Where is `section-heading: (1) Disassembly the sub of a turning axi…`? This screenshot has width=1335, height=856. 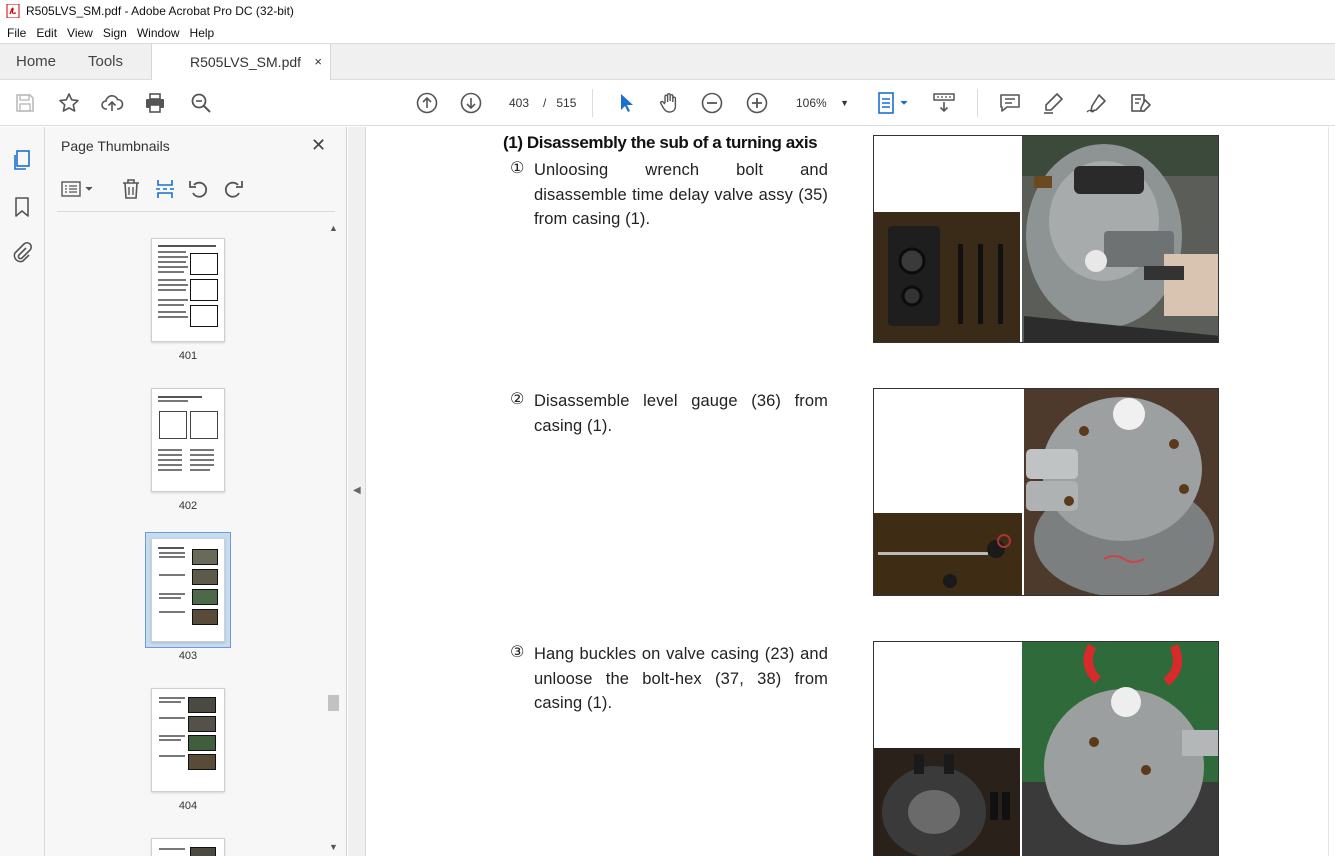
section-heading: (1) Disassembly the sub of a turning axi… is located at coordinates (660, 142).